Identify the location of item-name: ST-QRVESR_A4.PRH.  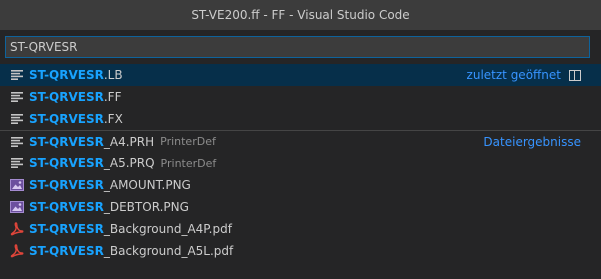
(91, 142).